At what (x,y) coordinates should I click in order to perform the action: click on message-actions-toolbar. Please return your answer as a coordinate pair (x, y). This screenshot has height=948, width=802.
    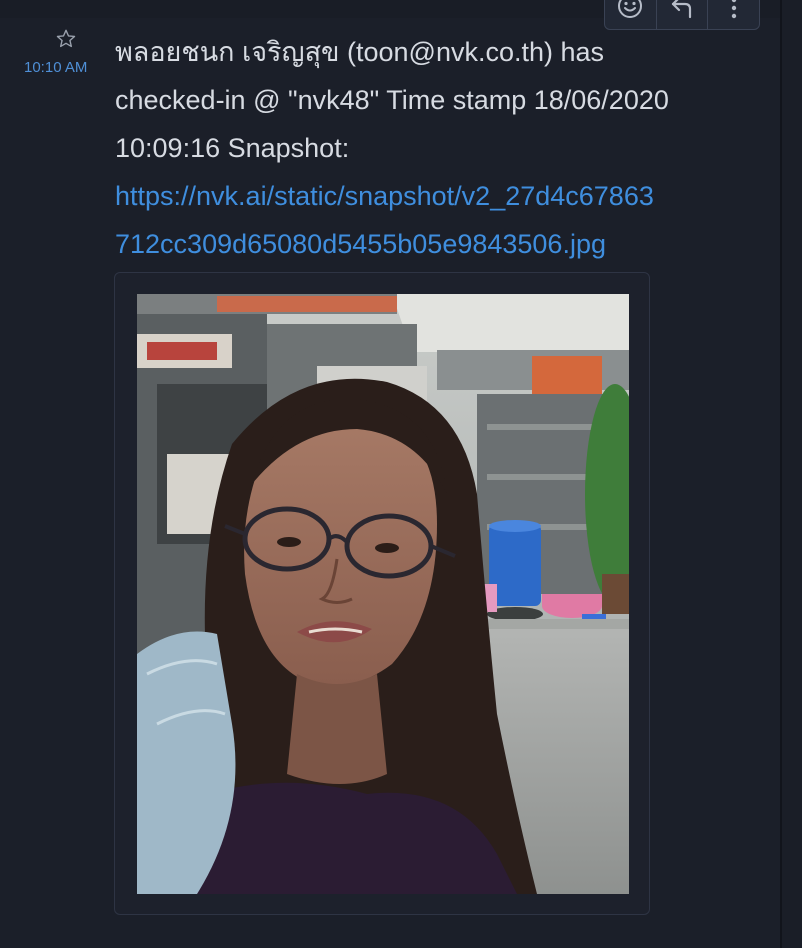
    Looking at the image, I should click on (682, 15).